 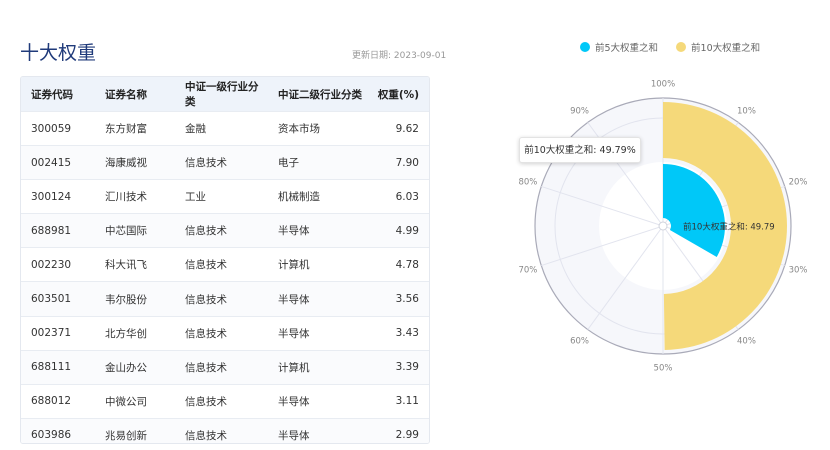 What do you see at coordinates (396, 196) in the screenshot?
I see `cell-weight: 6.03` at bounding box center [396, 196].